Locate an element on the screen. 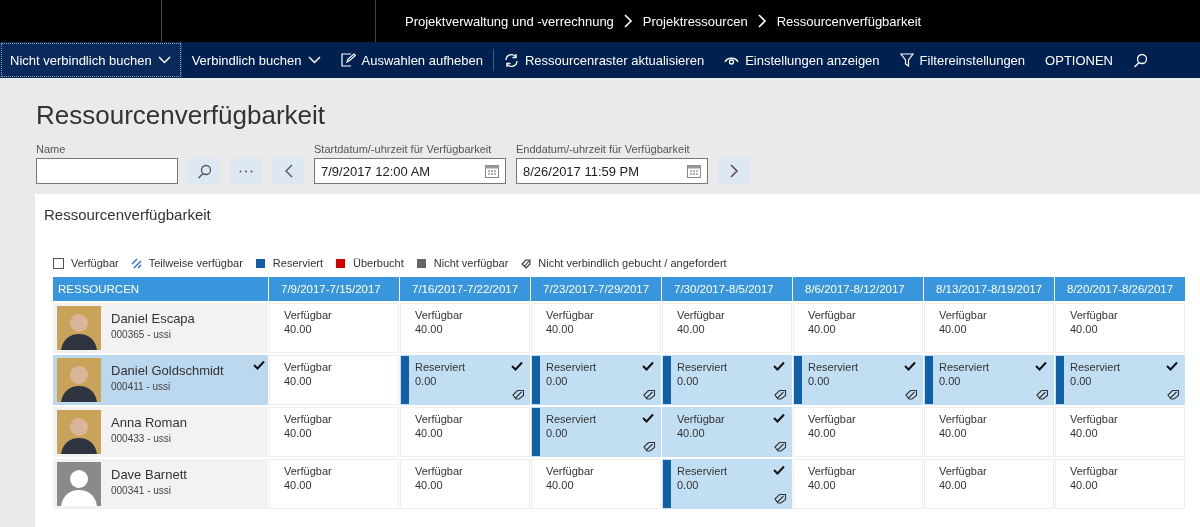 This screenshot has width=1200, height=527. toolbar-button: OPTIONEN is located at coordinates (1079, 60).